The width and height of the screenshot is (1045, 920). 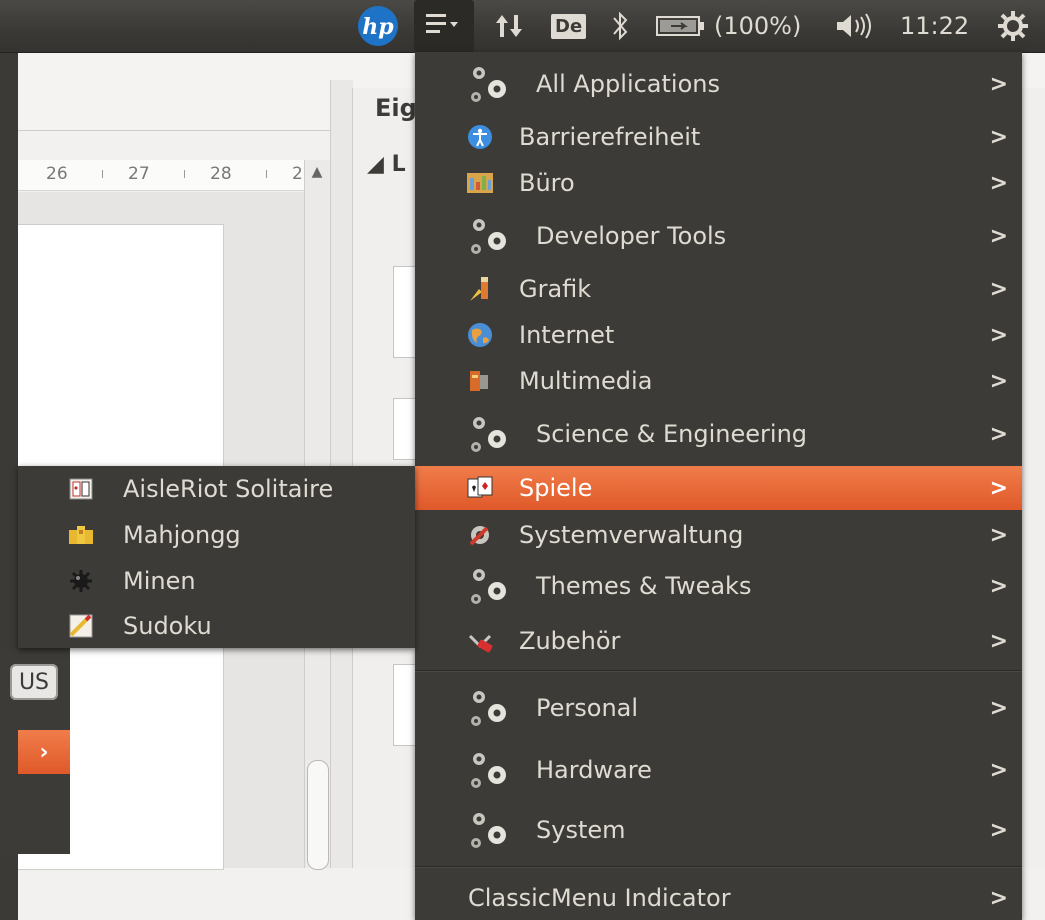 What do you see at coordinates (628, 84) in the screenshot?
I see `menu-item-label: All Applications` at bounding box center [628, 84].